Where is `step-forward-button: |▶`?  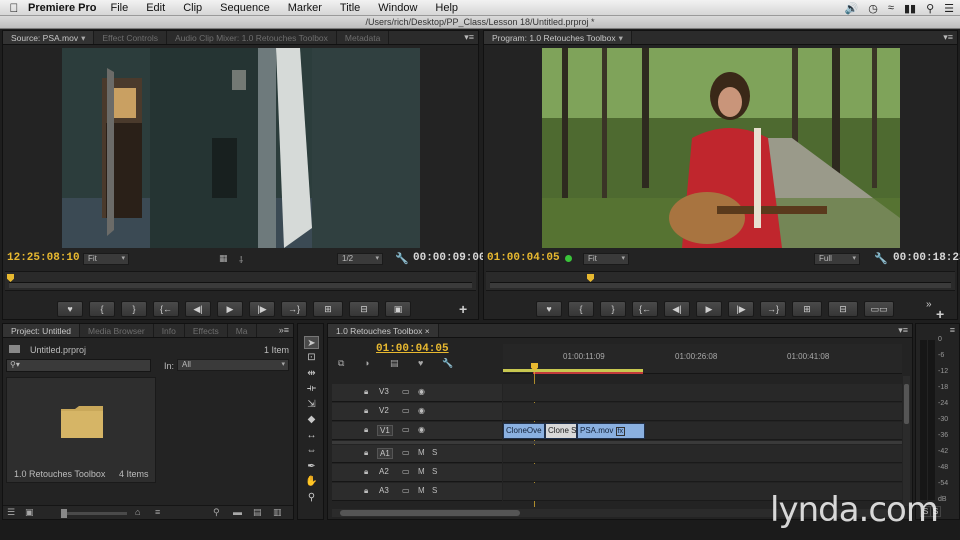 step-forward-button: |▶ is located at coordinates (262, 309).